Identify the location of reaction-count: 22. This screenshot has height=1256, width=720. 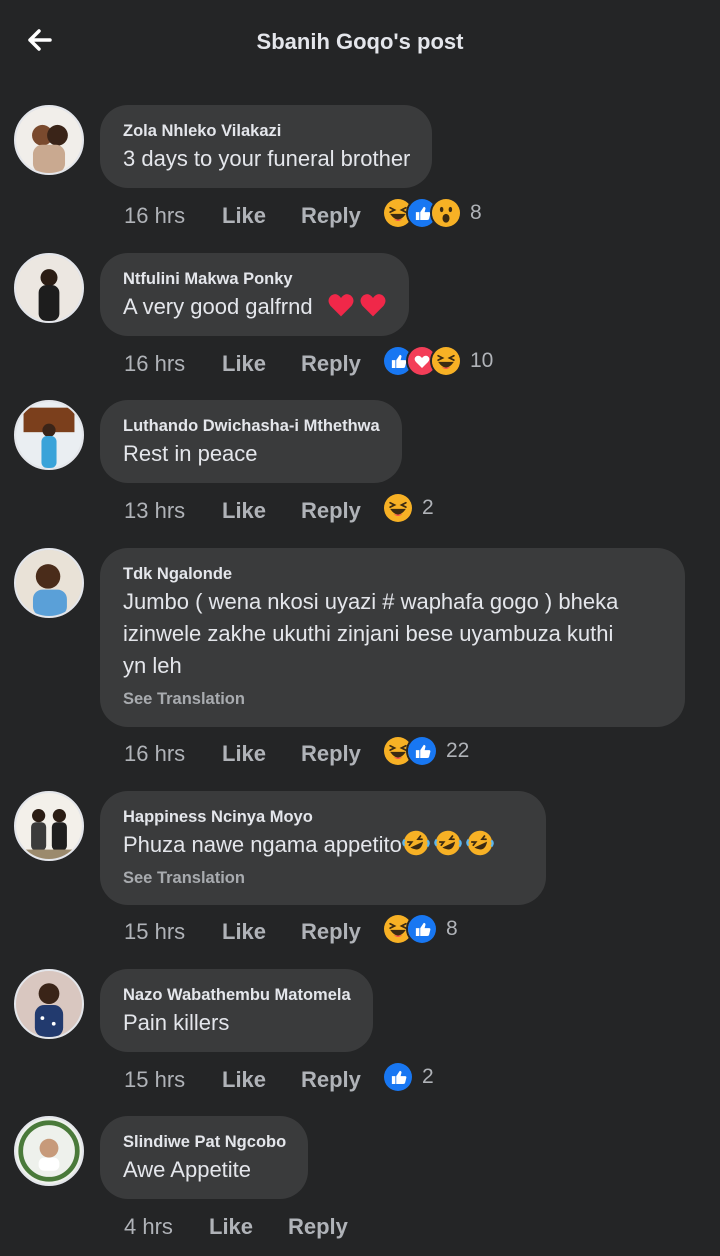
(458, 750).